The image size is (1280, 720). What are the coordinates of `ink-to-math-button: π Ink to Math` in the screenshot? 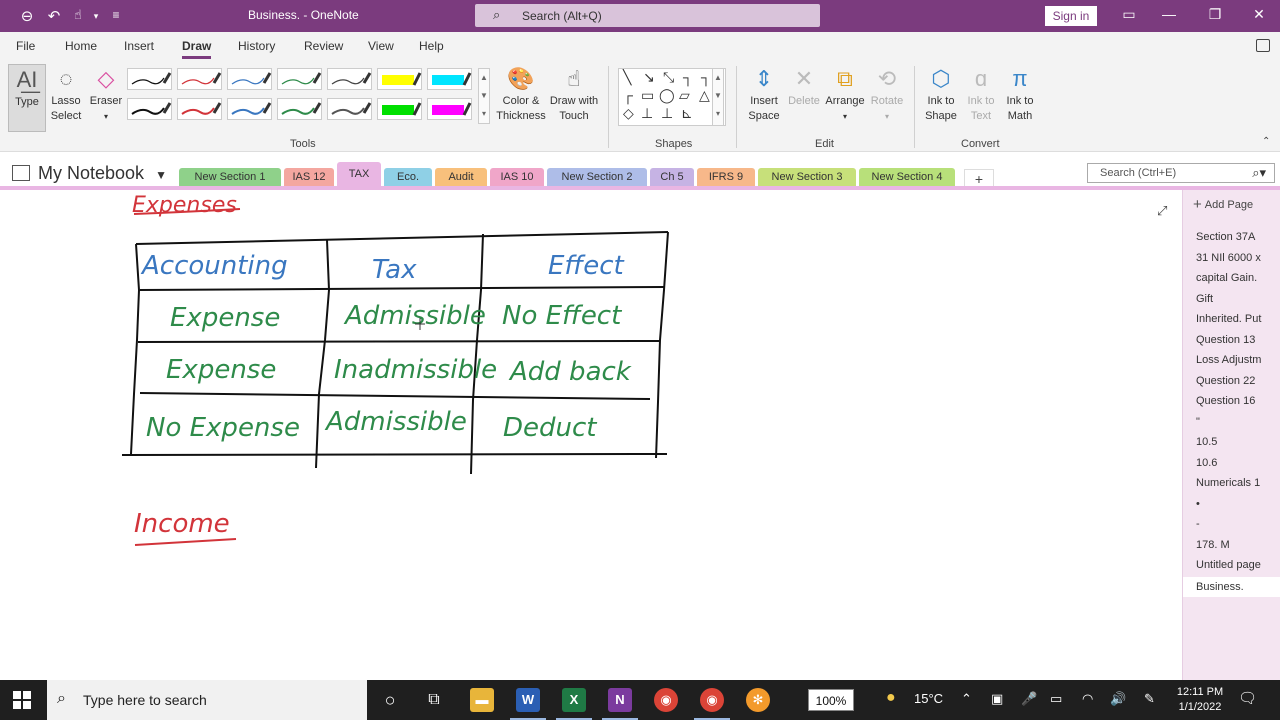 It's located at (1020, 94).